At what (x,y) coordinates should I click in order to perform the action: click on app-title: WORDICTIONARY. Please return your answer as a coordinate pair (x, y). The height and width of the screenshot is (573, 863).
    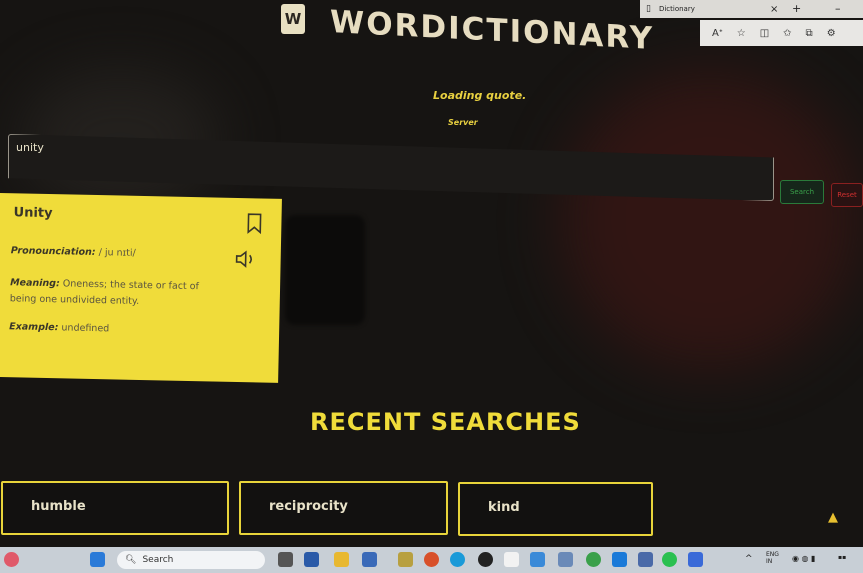
    Looking at the image, I should click on (492, 30).